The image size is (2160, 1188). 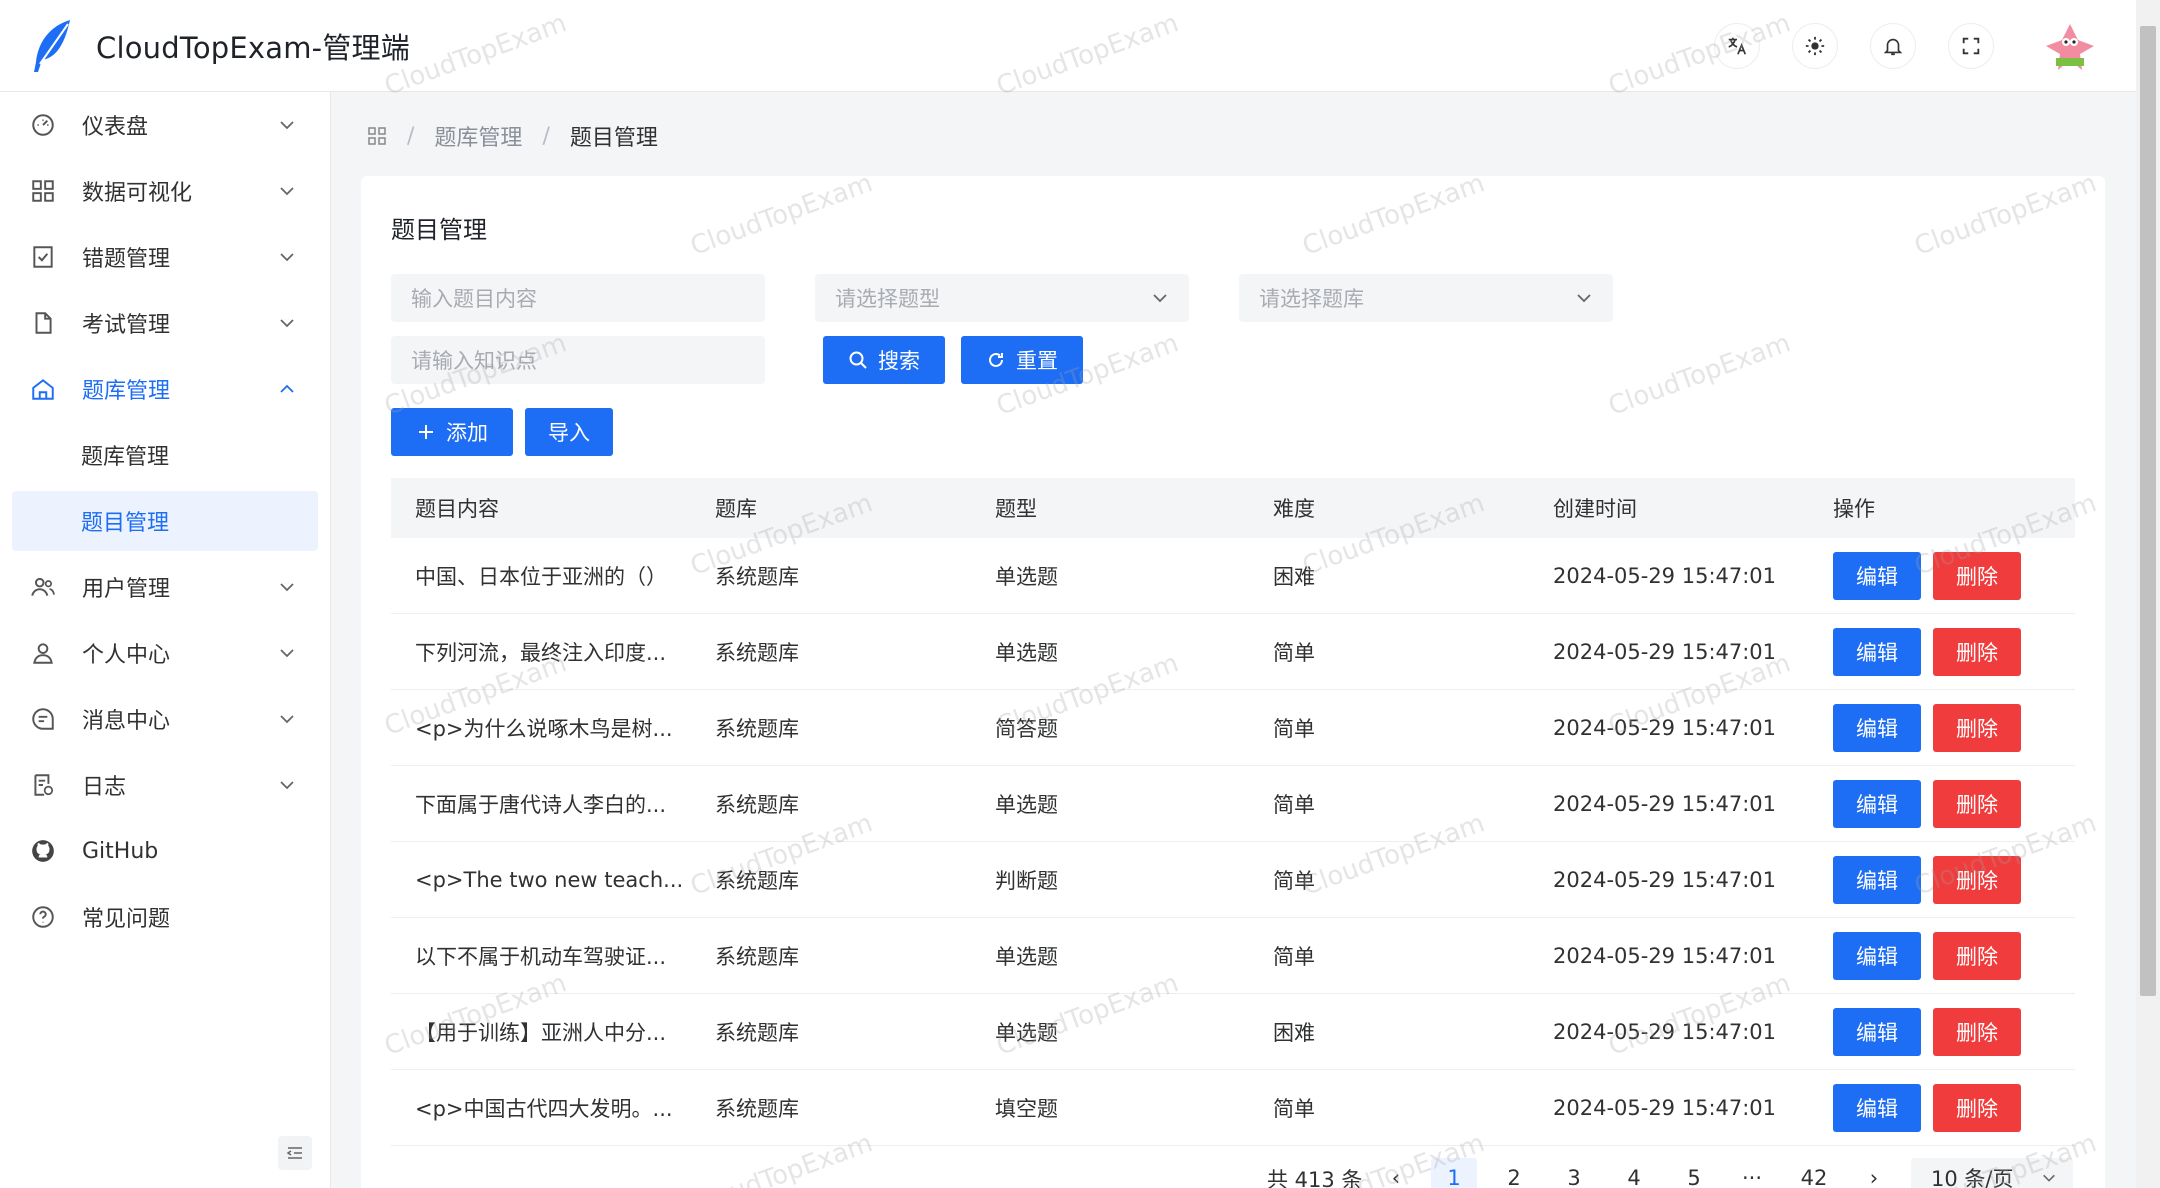 What do you see at coordinates (165, 521) in the screenshot?
I see `sidebar-subitem-question-management: 题目管理` at bounding box center [165, 521].